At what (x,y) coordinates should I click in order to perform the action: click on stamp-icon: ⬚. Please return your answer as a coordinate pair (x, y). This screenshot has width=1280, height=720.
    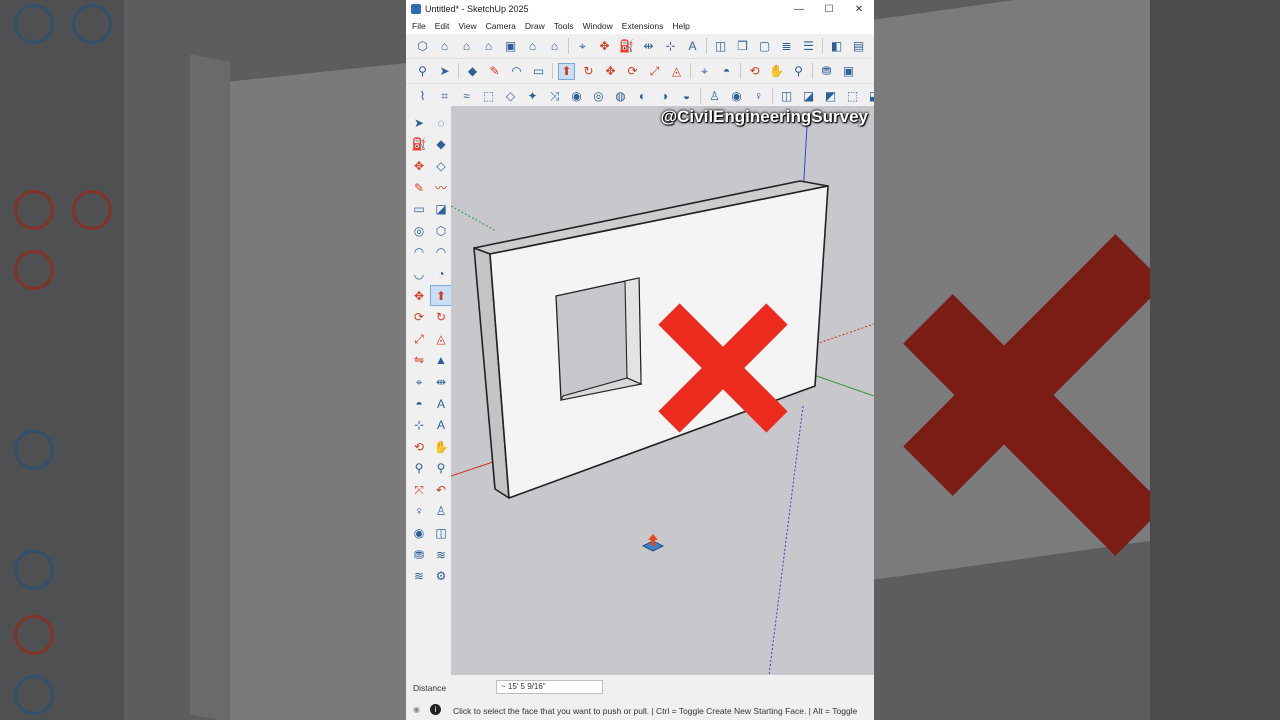
    Looking at the image, I should click on (488, 96).